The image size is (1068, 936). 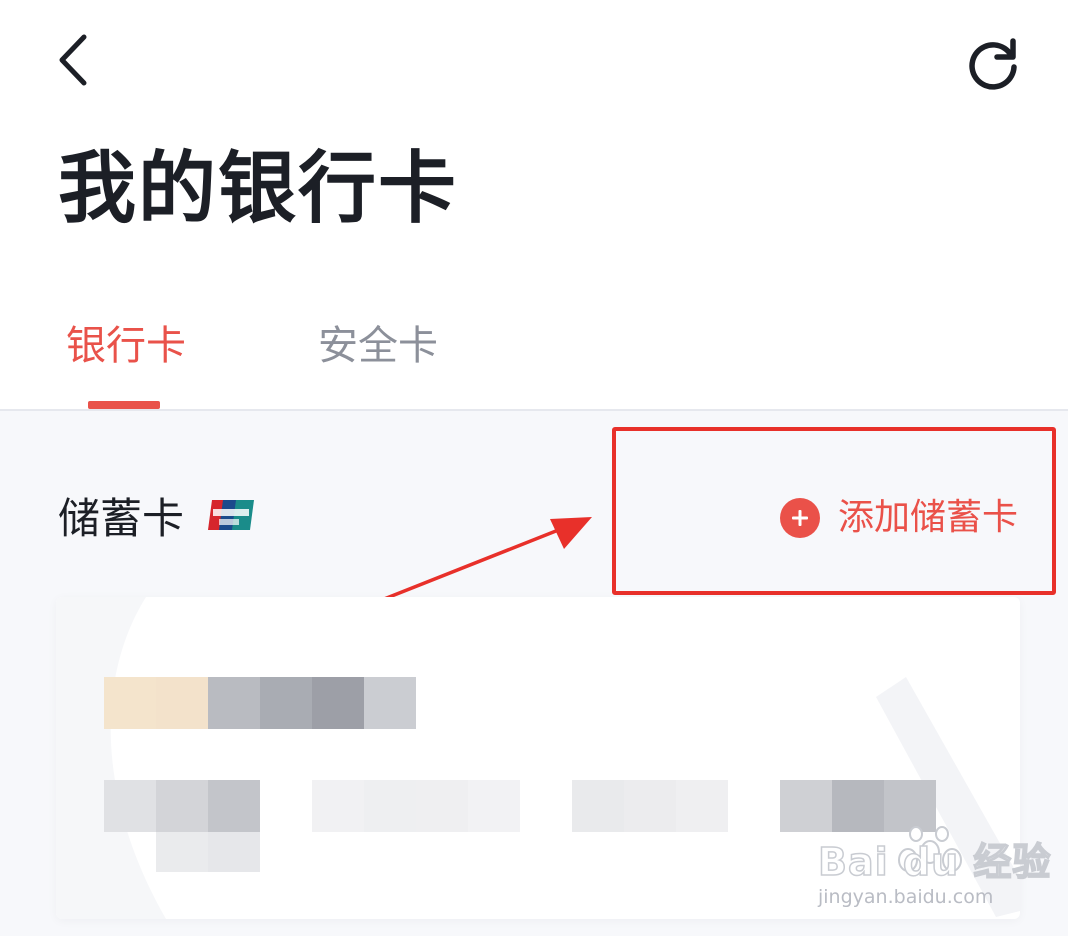 I want to click on refresh-button, so click(x=993, y=63).